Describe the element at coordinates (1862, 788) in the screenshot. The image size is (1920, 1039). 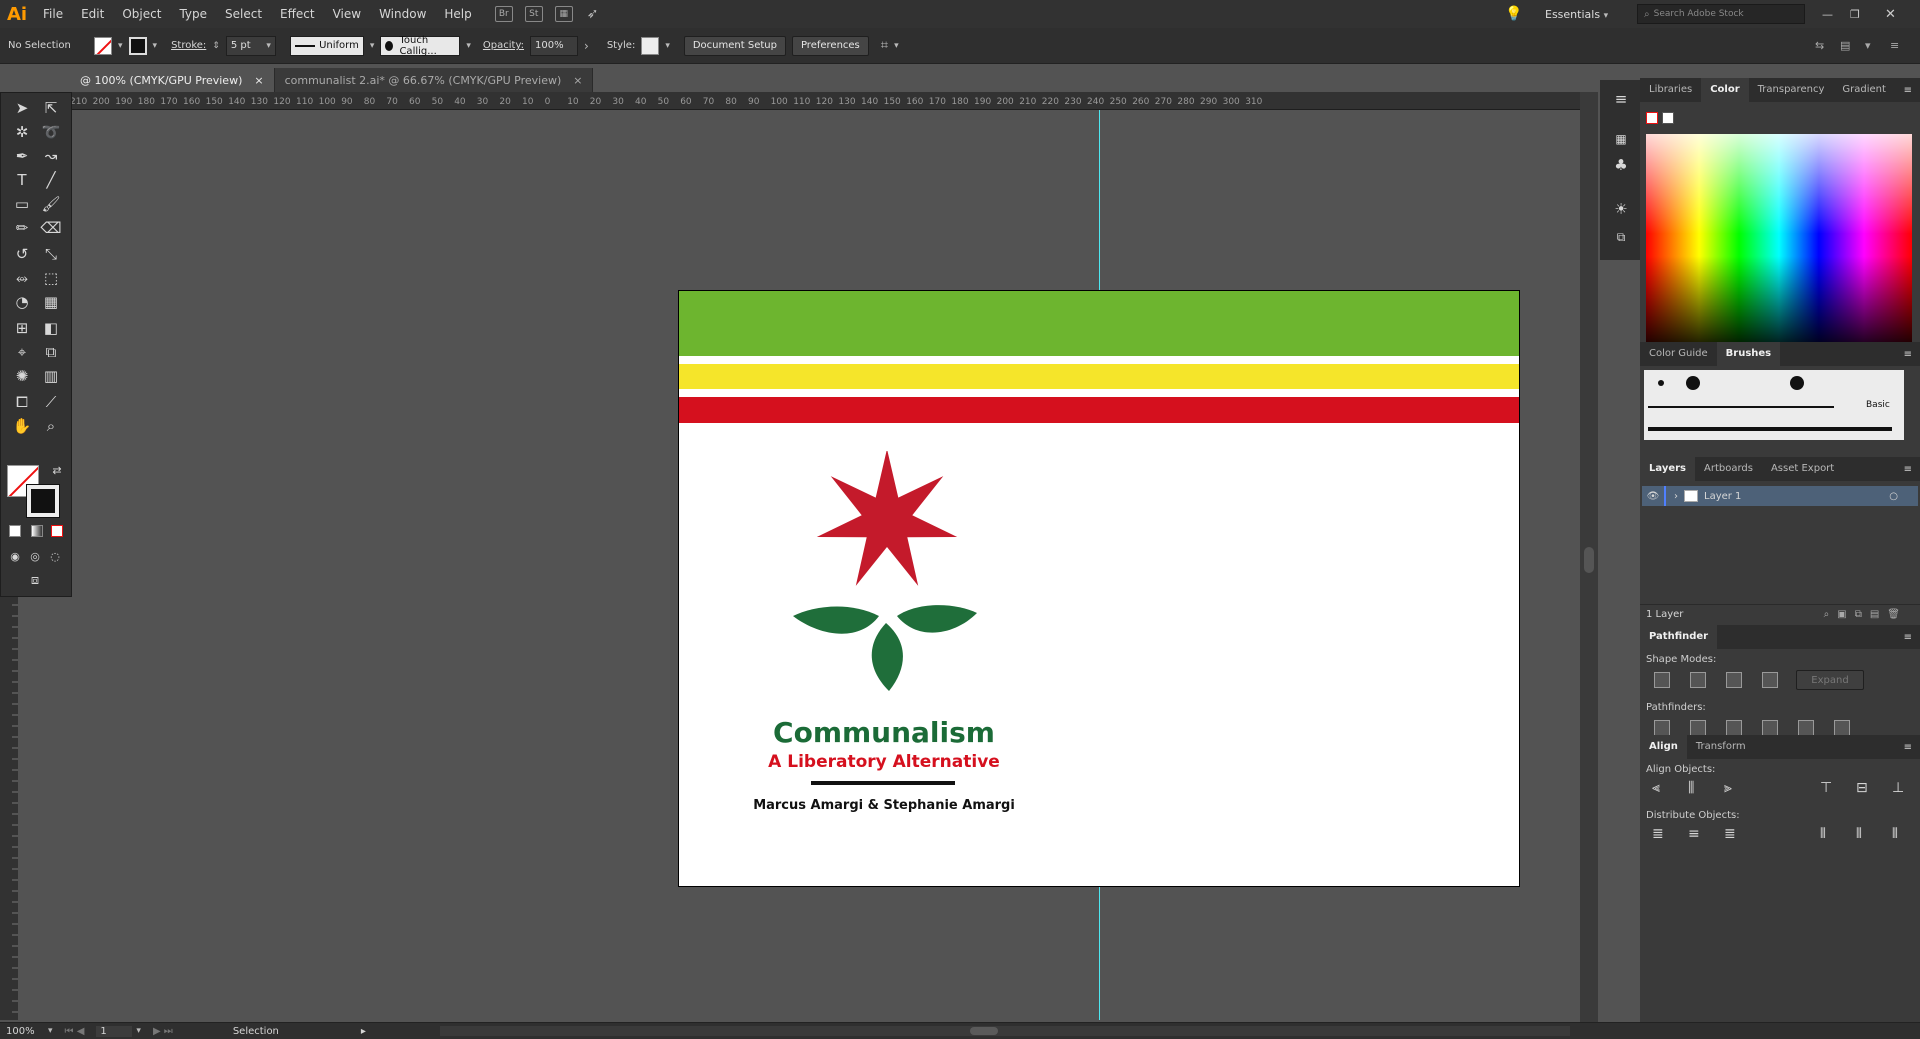
I see `align-middle-icon: ⊟` at that location.